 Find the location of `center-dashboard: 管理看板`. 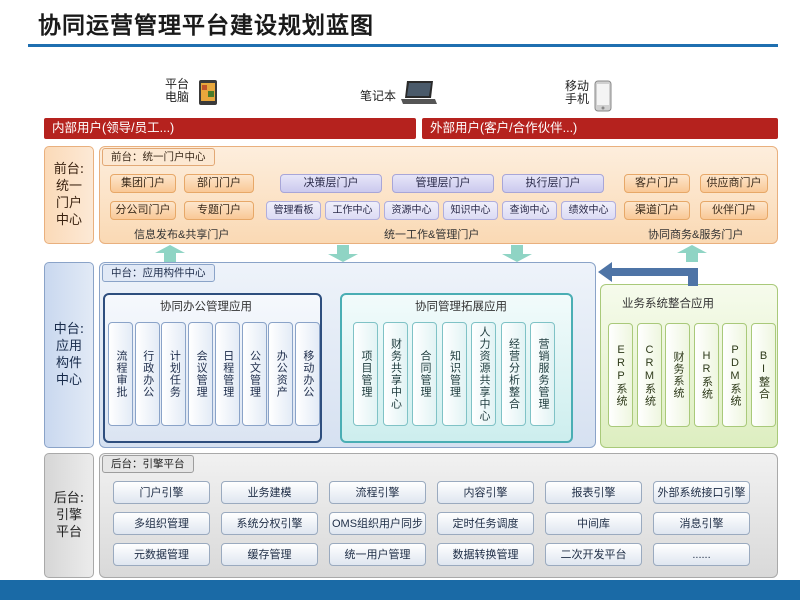

center-dashboard: 管理看板 is located at coordinates (293, 210).